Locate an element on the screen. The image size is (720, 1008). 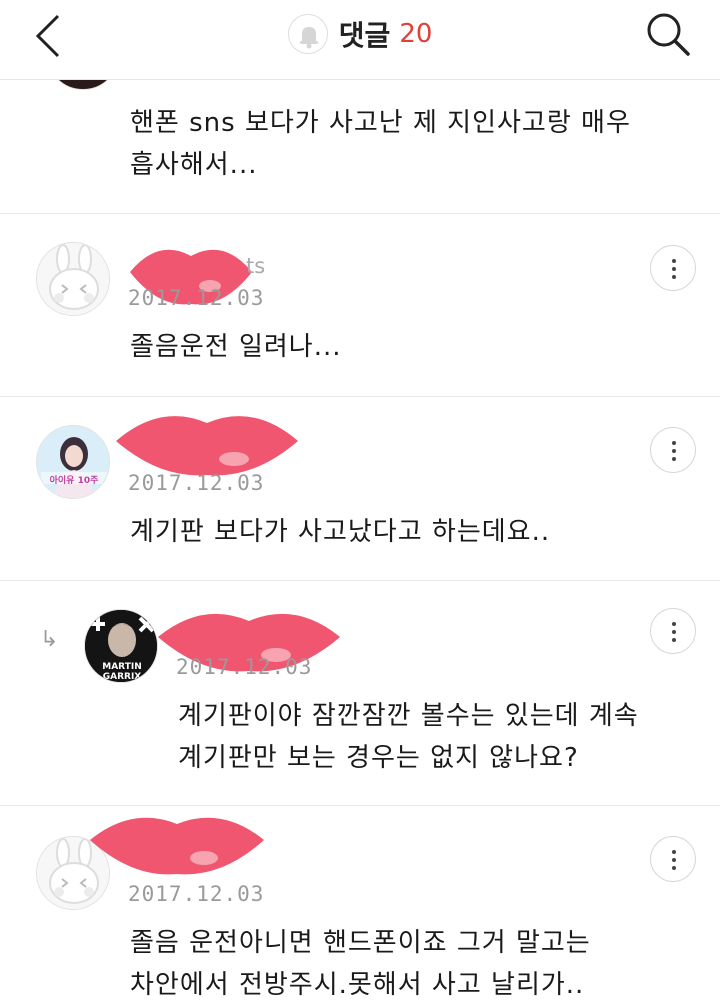
bell-icon is located at coordinates (308, 38).